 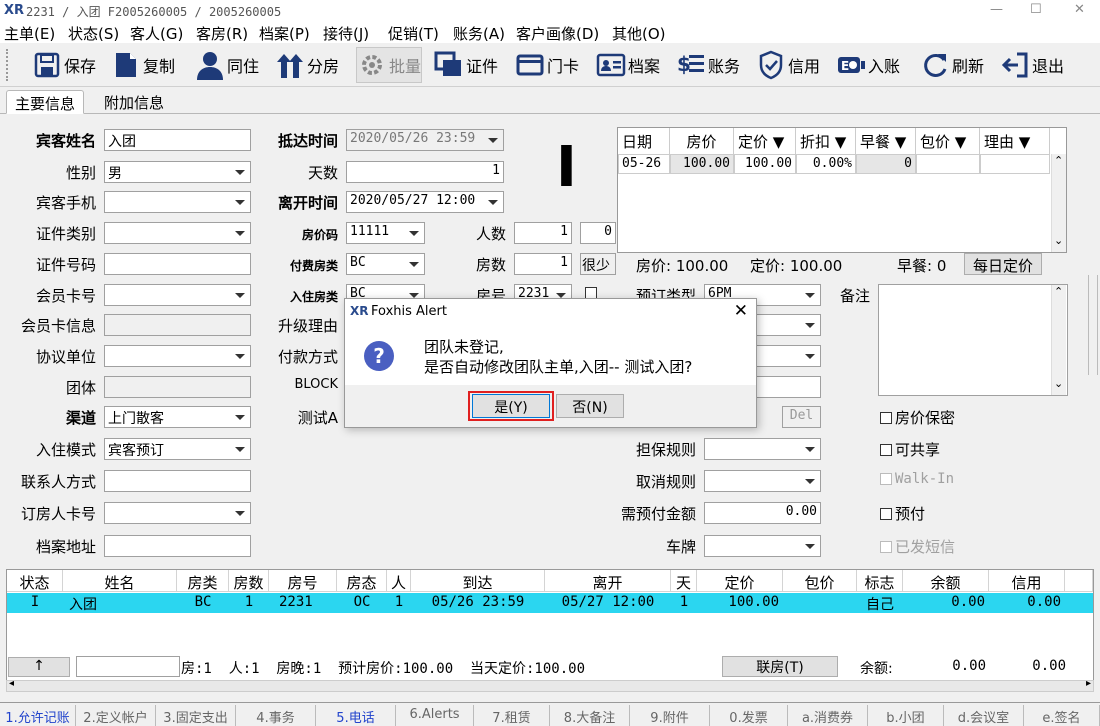 What do you see at coordinates (880, 603) in the screenshot?
I see `grid-cell-flag: 自己` at bounding box center [880, 603].